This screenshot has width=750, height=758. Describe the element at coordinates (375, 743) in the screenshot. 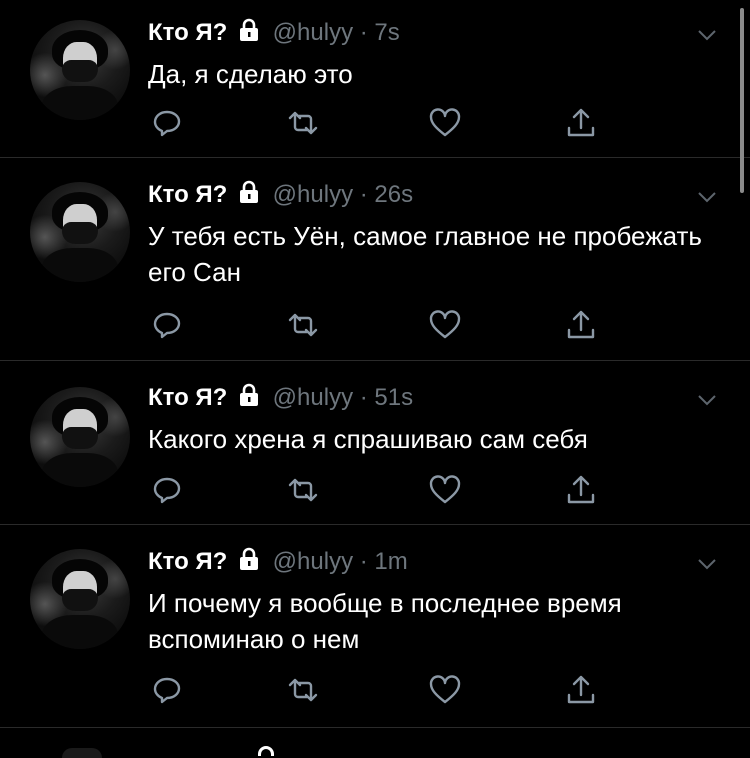

I see `next-tweet-partial` at that location.